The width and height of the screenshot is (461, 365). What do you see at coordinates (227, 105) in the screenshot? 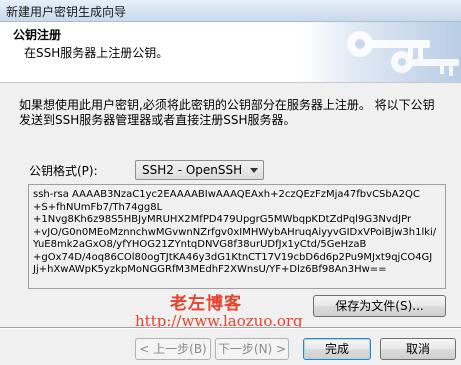
I see `description-line-1: 如果想使用此用户密钥,必须将此密钥的公钥部分在服务器上注册。 将以下公钥` at bounding box center [227, 105].